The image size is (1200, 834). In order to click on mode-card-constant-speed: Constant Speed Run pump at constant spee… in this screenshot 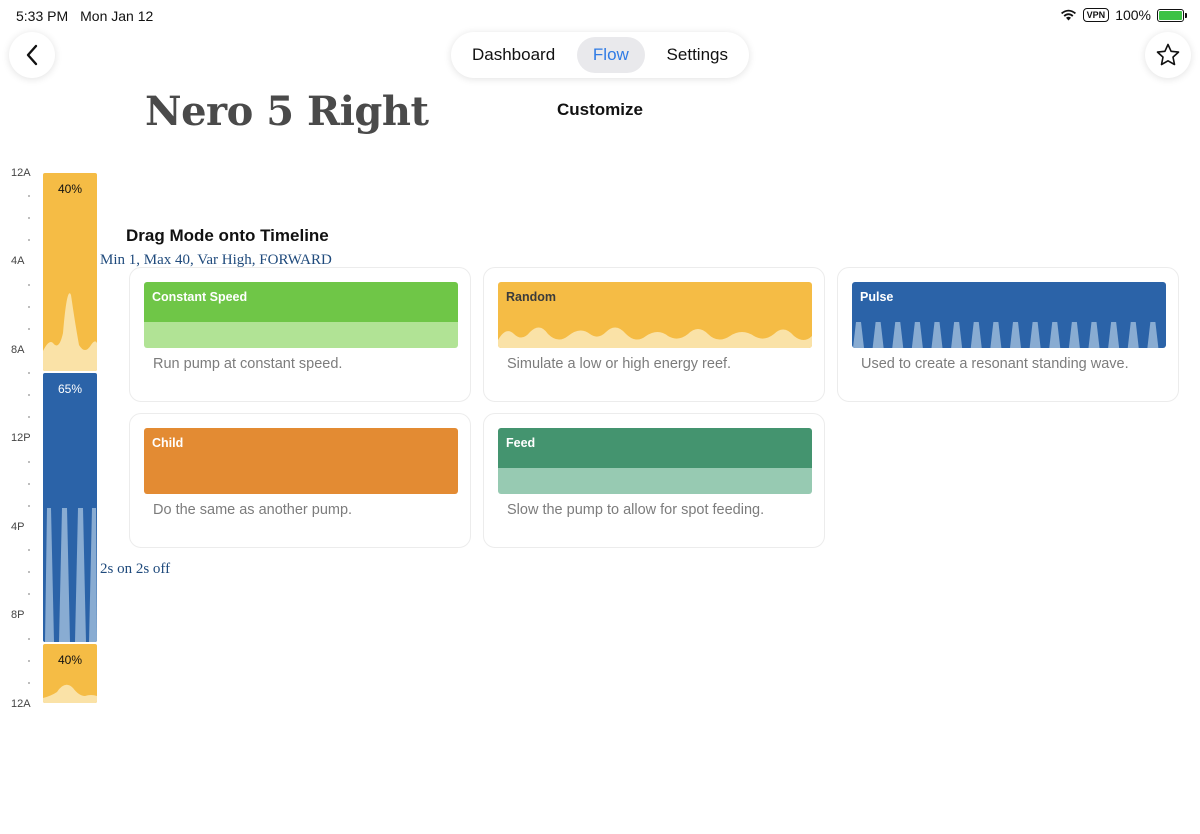, I will do `click(300, 334)`.